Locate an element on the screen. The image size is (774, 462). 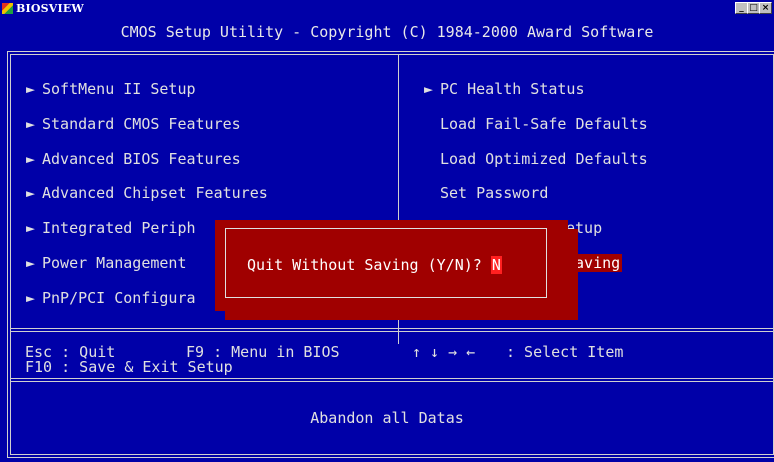
help-f10-save: F10 : Save & Exit Setup is located at coordinates (129, 367).